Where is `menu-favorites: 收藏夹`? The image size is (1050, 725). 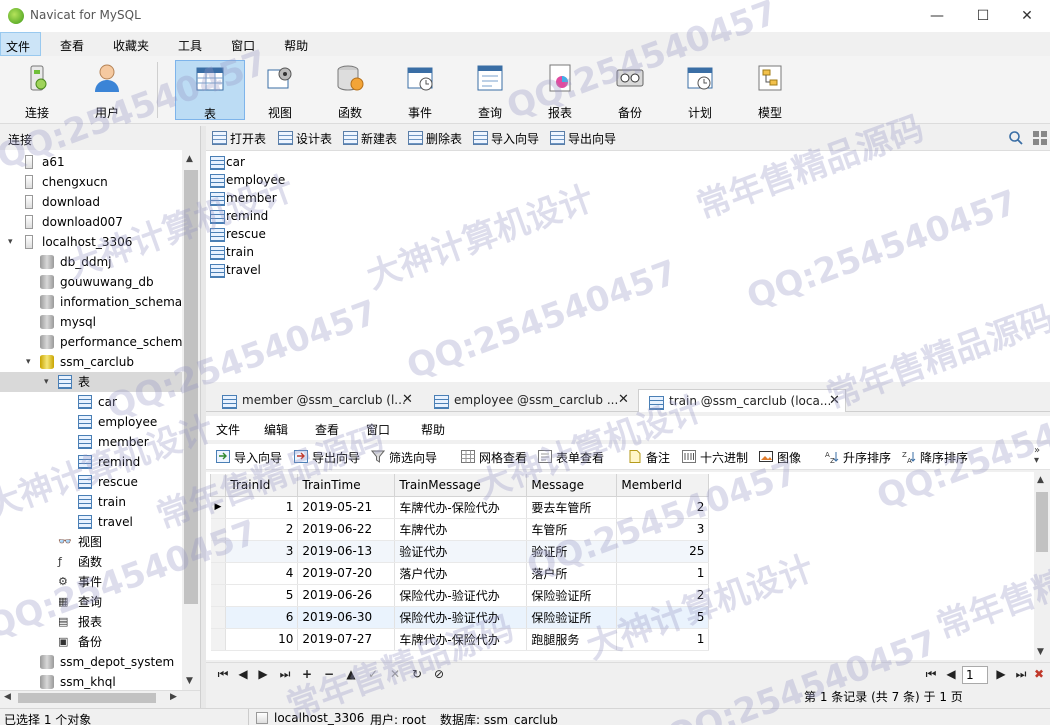 menu-favorites: 收藏夹 is located at coordinates (133, 44).